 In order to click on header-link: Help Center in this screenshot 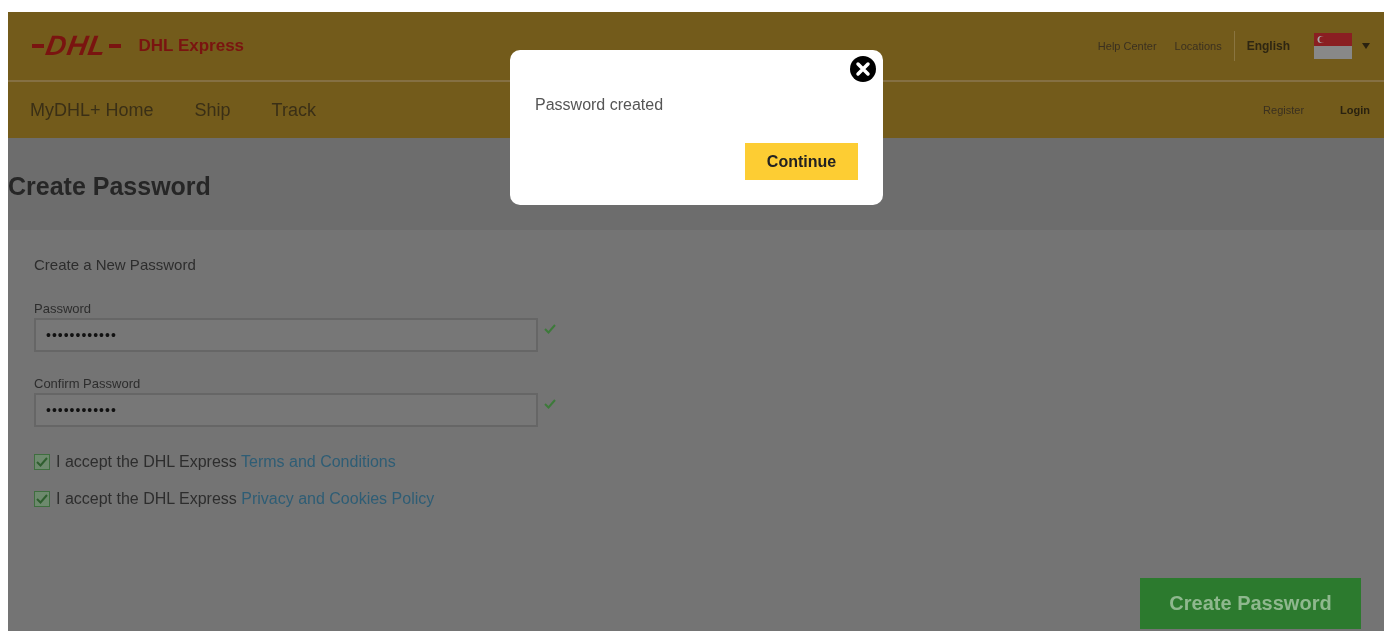, I will do `click(1127, 46)`.